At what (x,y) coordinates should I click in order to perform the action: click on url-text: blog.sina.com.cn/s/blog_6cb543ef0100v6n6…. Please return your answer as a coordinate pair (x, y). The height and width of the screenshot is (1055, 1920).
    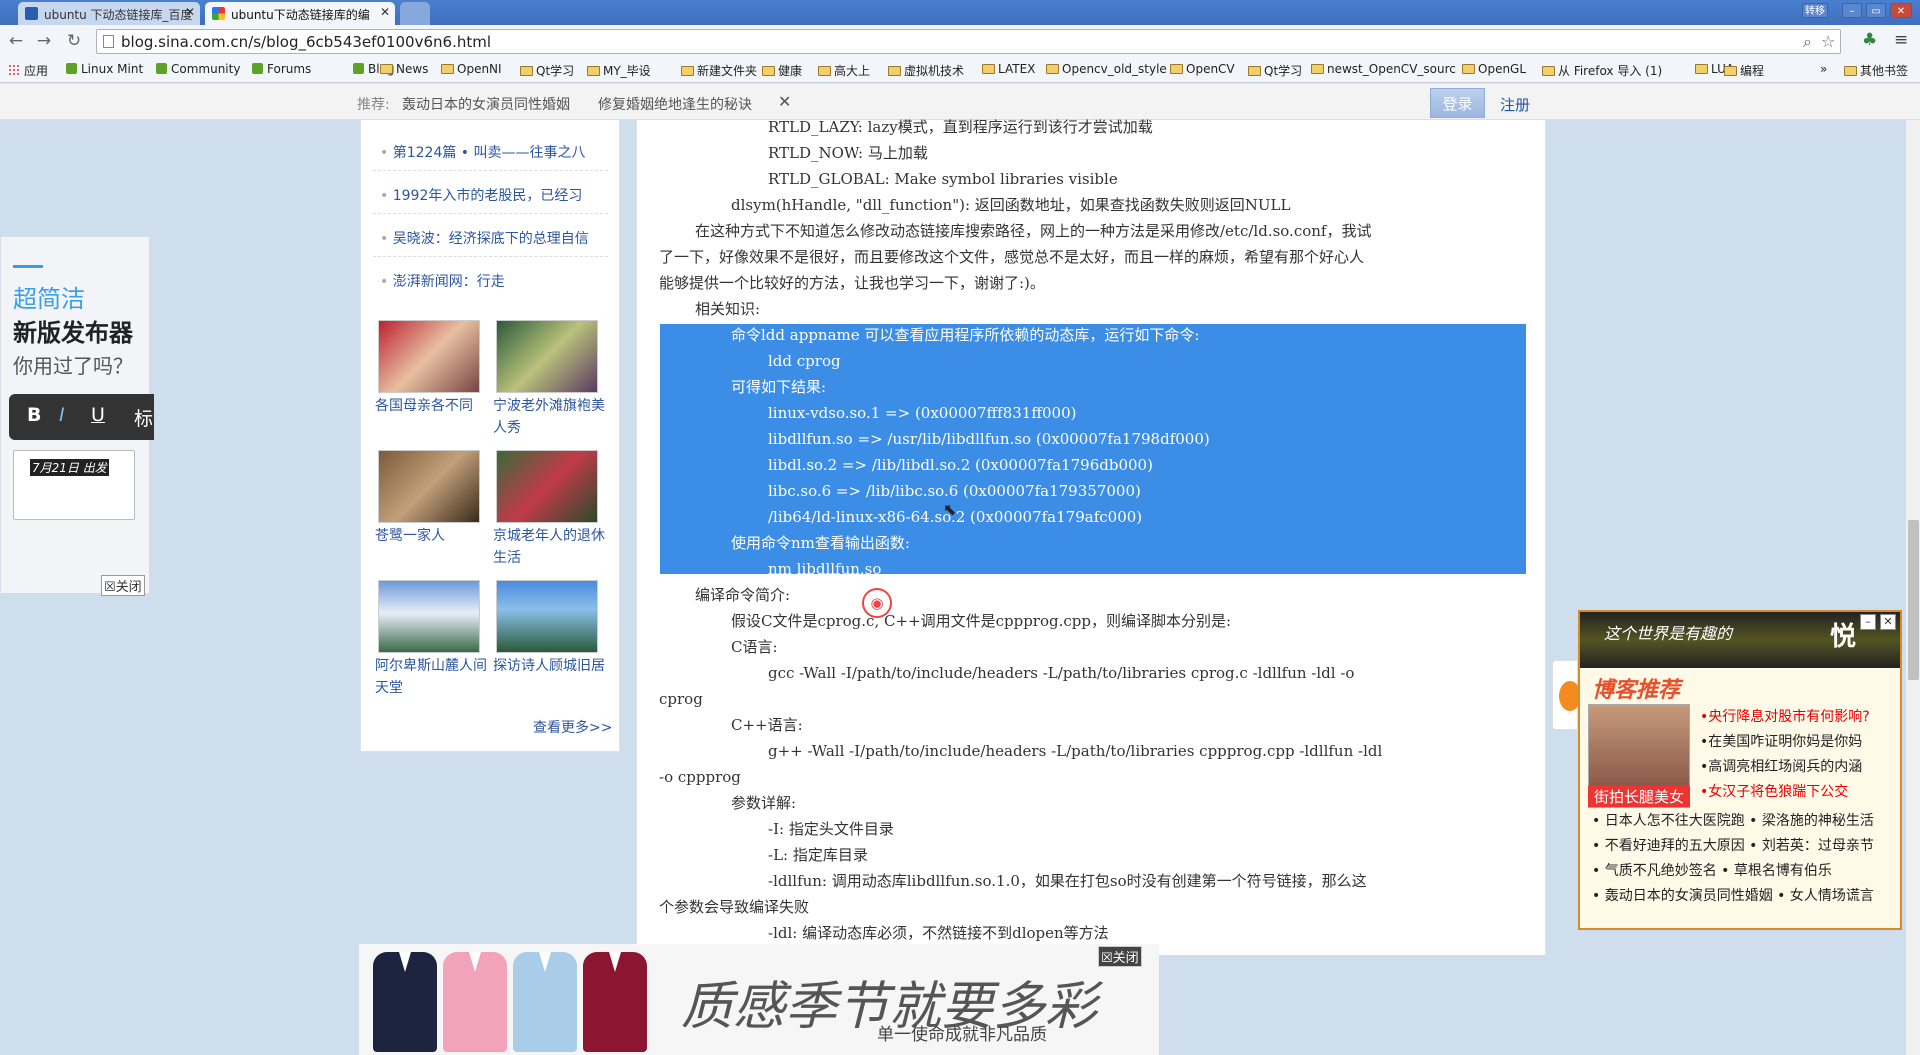
    Looking at the image, I should click on (306, 42).